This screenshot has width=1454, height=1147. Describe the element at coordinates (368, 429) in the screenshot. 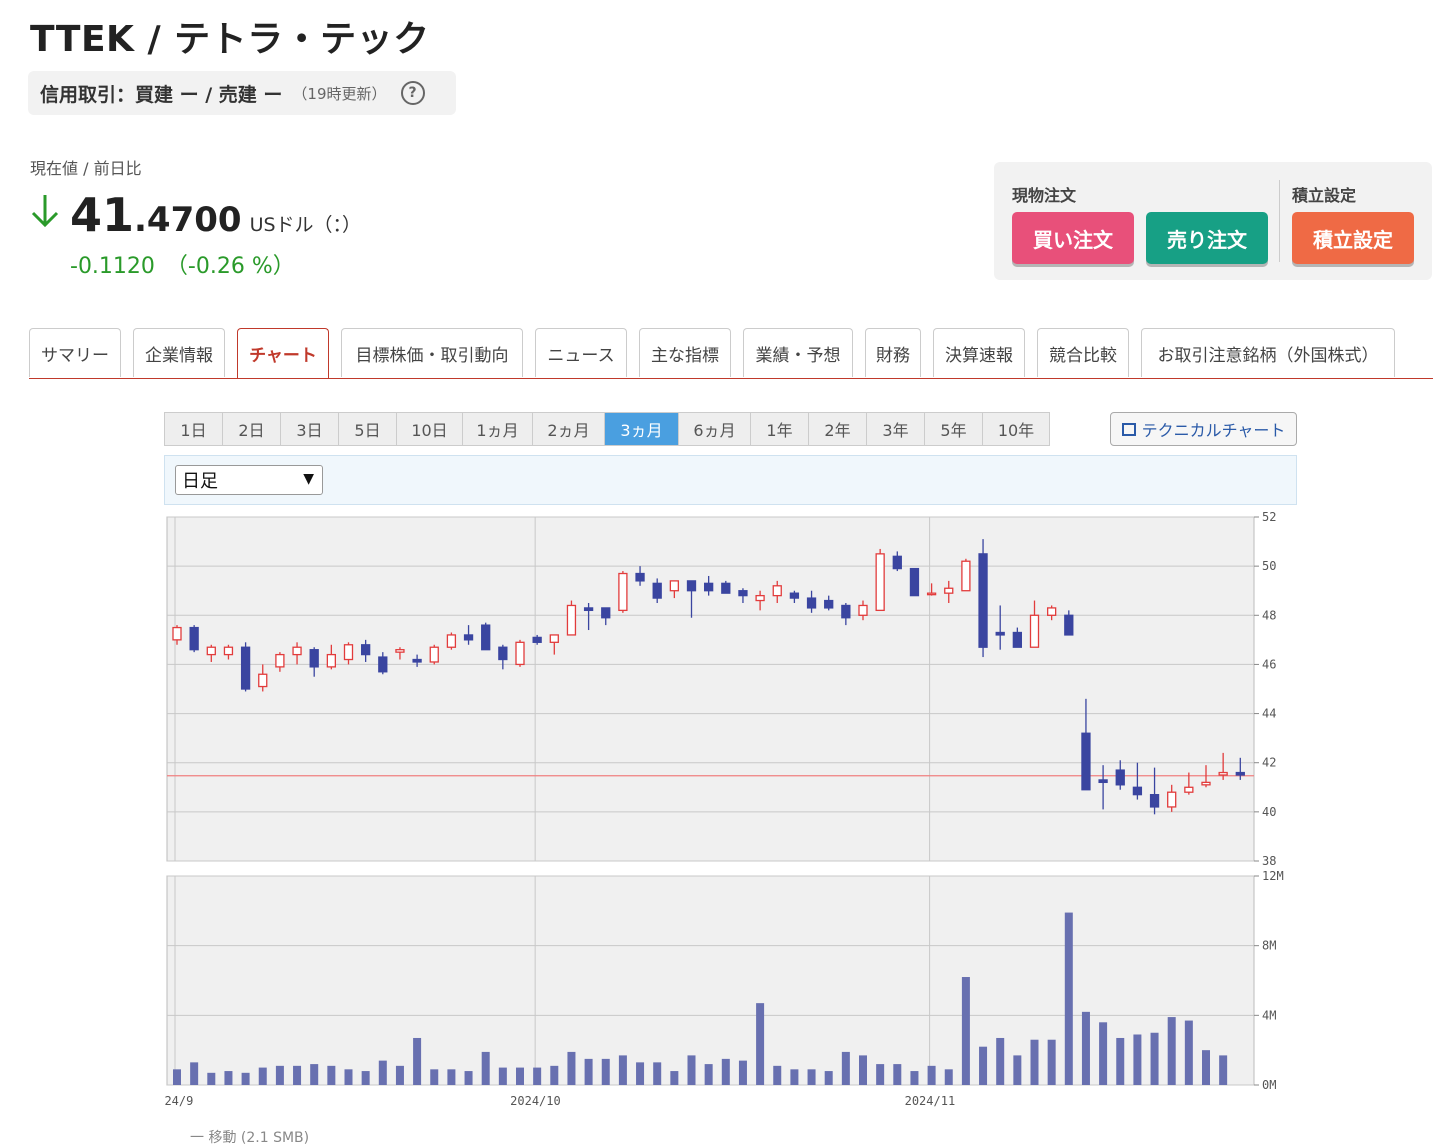

I see `range-5d: 5日` at that location.